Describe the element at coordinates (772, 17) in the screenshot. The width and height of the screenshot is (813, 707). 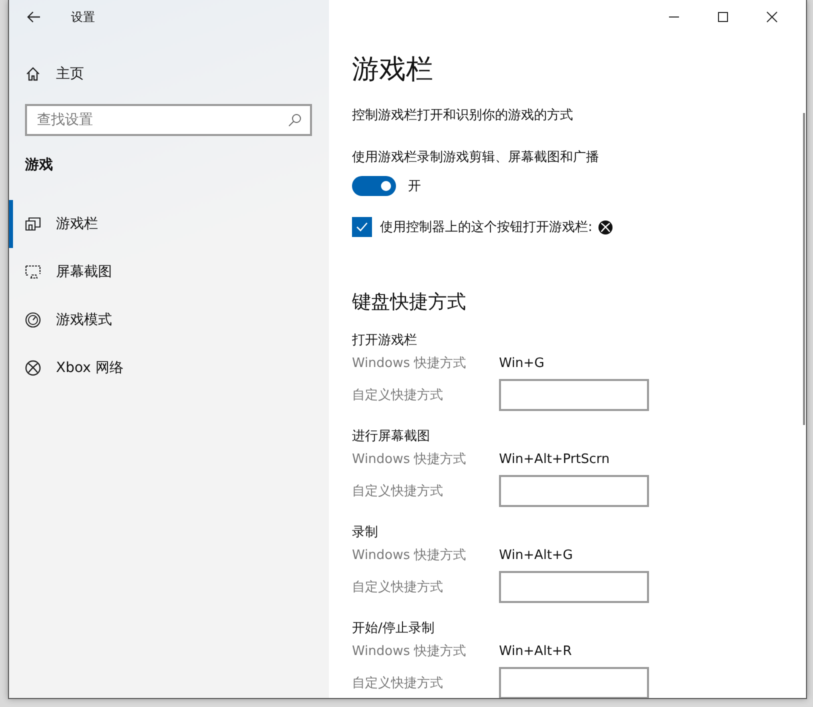
I see `close-icon` at that location.